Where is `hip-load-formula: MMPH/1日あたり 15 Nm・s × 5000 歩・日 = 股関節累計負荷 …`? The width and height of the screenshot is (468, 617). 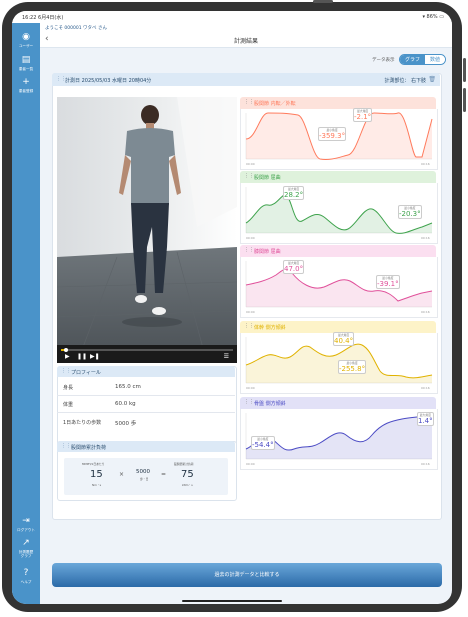
hip-load-formula: MMPH/1日あたり 15 Nm・s × 5000 歩・日 = 股関節累計負荷 … is located at coordinates (146, 476).